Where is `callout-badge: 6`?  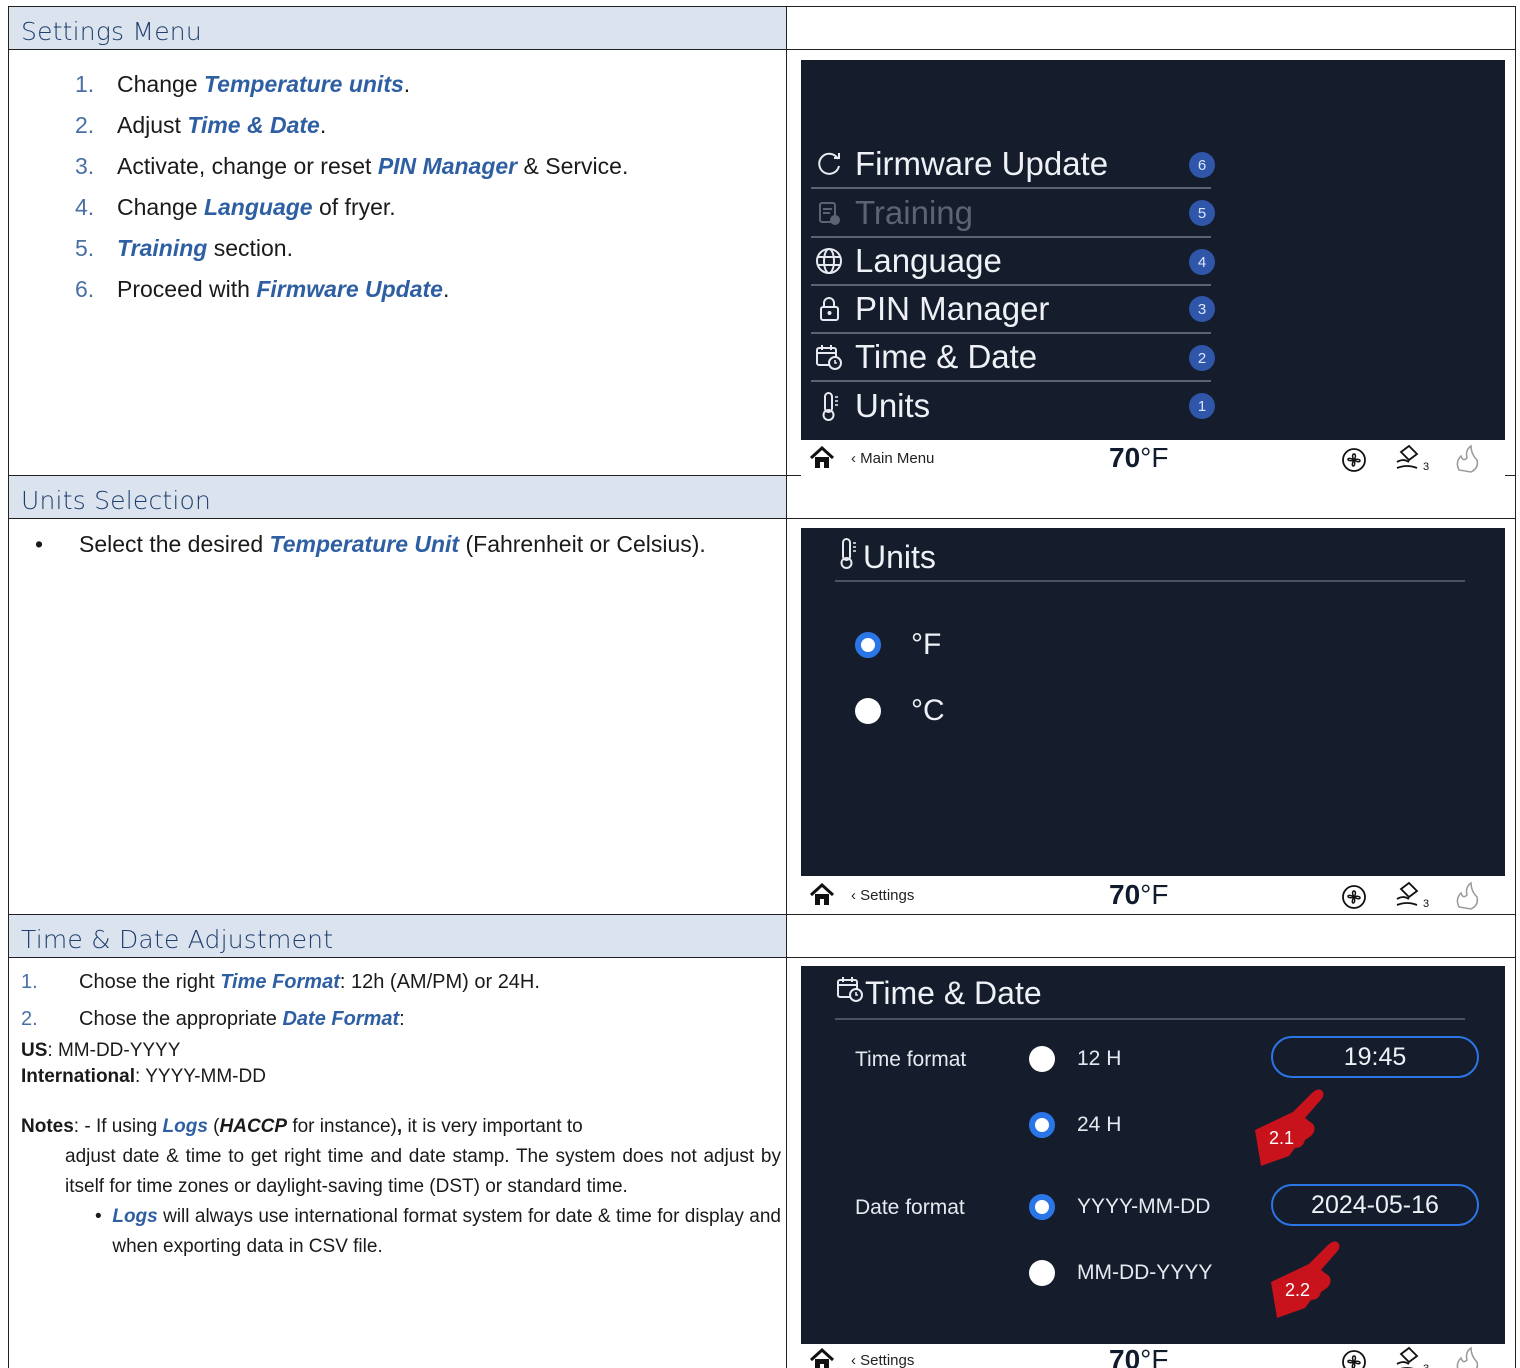
callout-badge: 6 is located at coordinates (1202, 165).